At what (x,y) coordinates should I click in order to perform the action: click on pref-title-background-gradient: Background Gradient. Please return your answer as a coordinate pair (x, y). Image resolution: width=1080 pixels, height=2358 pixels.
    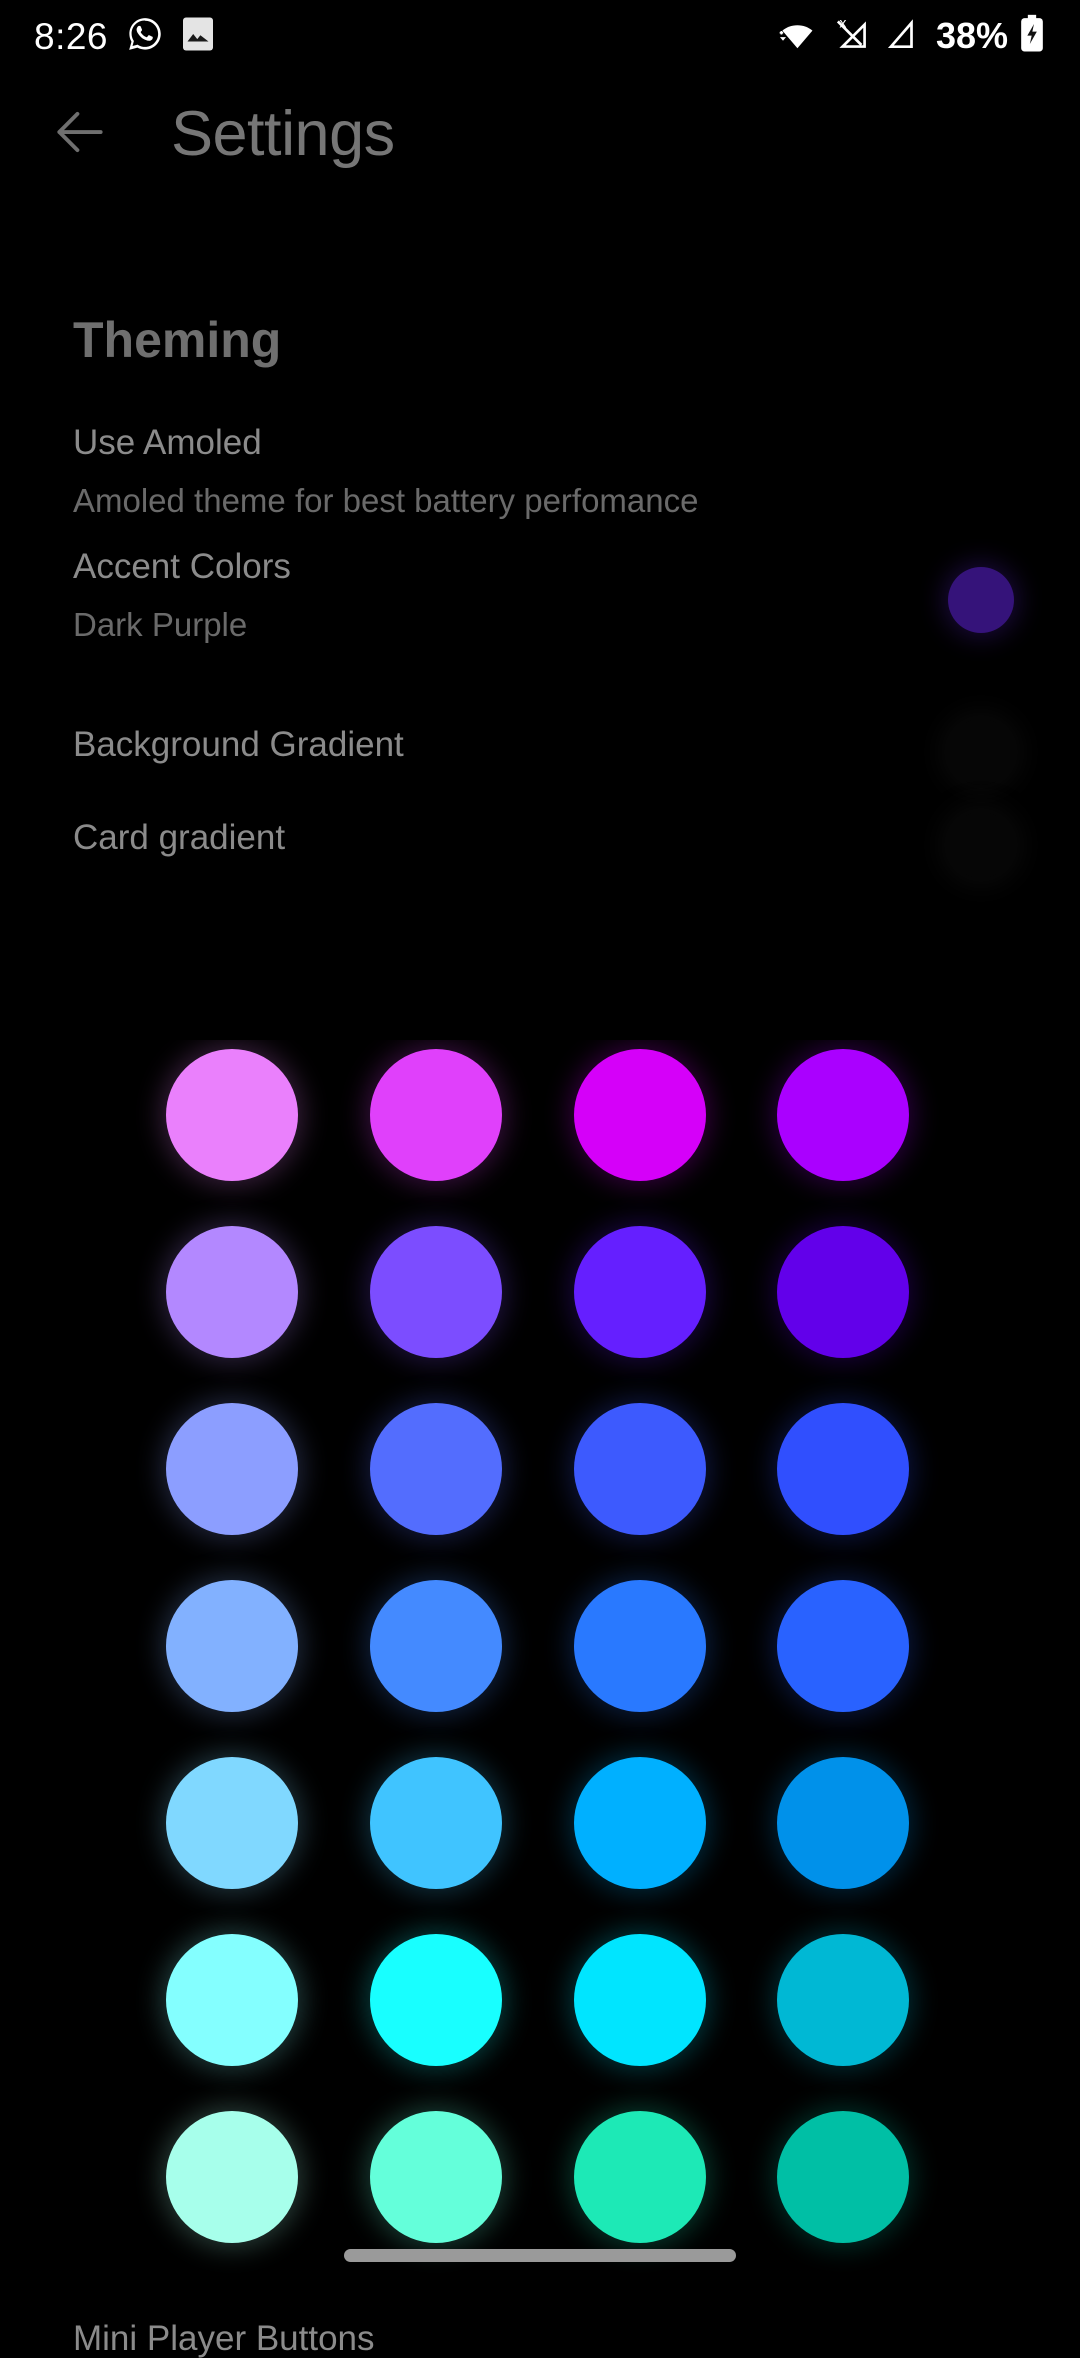
    Looking at the image, I should click on (238, 744).